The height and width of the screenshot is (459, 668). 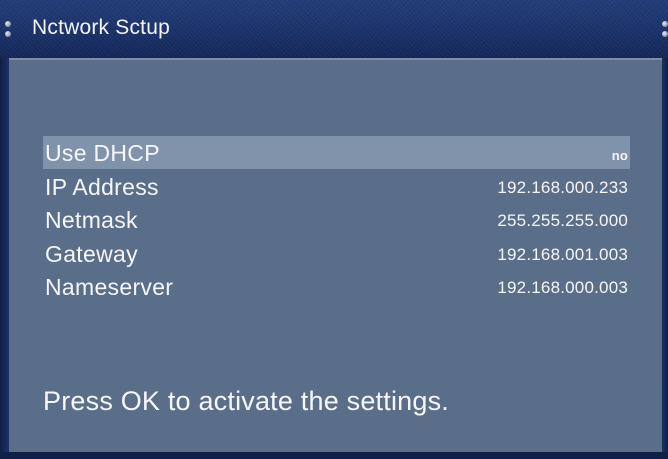 What do you see at coordinates (336, 286) in the screenshot?
I see `setting-row-nameserver: Nameserver 192.168.000.003` at bounding box center [336, 286].